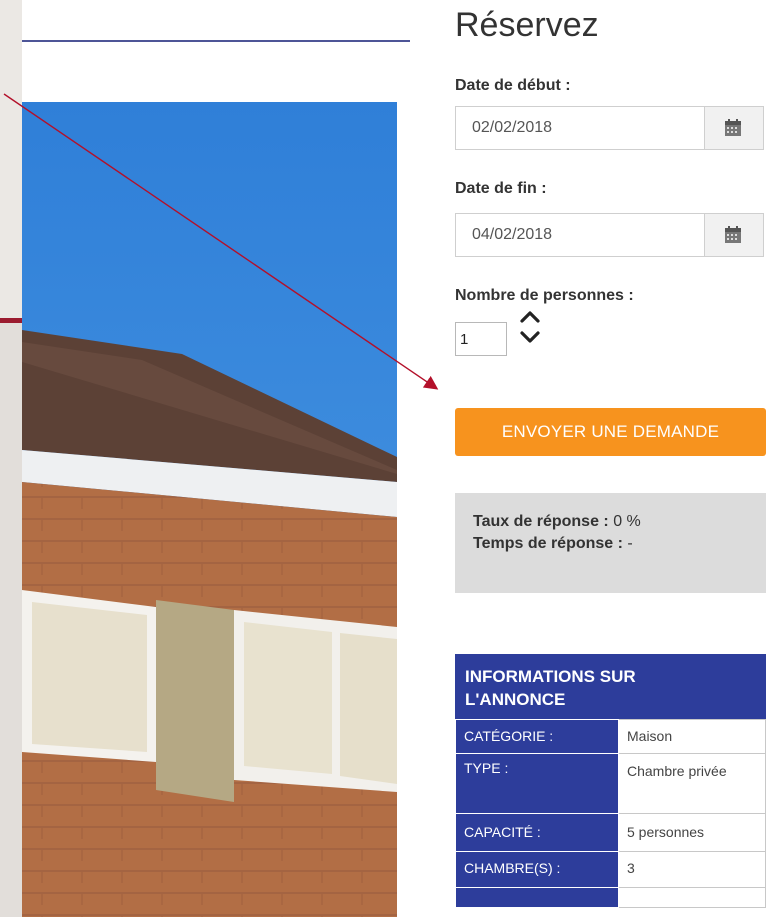 The height and width of the screenshot is (917, 770). I want to click on table-row: CAPACITÉ : 5 personnes, so click(610, 832).